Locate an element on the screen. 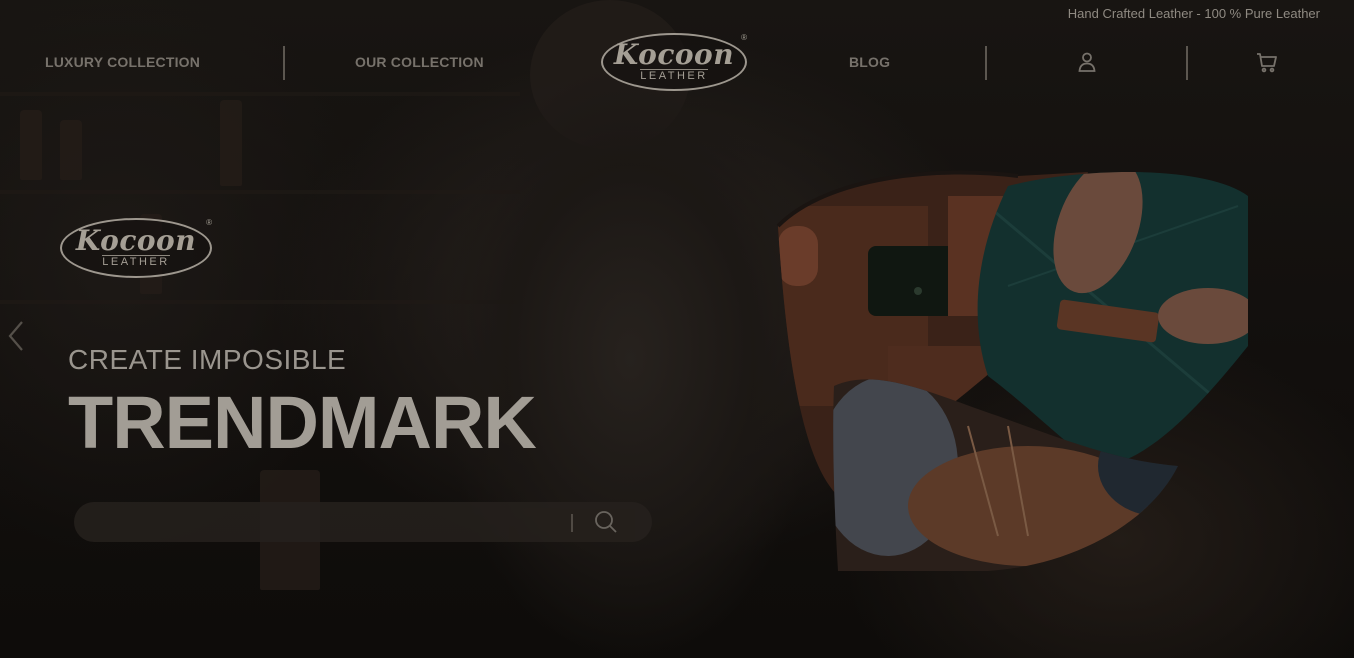 Image resolution: width=1354 pixels, height=658 pixels. hero-logo: Kocoon LEATHER ® is located at coordinates (136, 248).